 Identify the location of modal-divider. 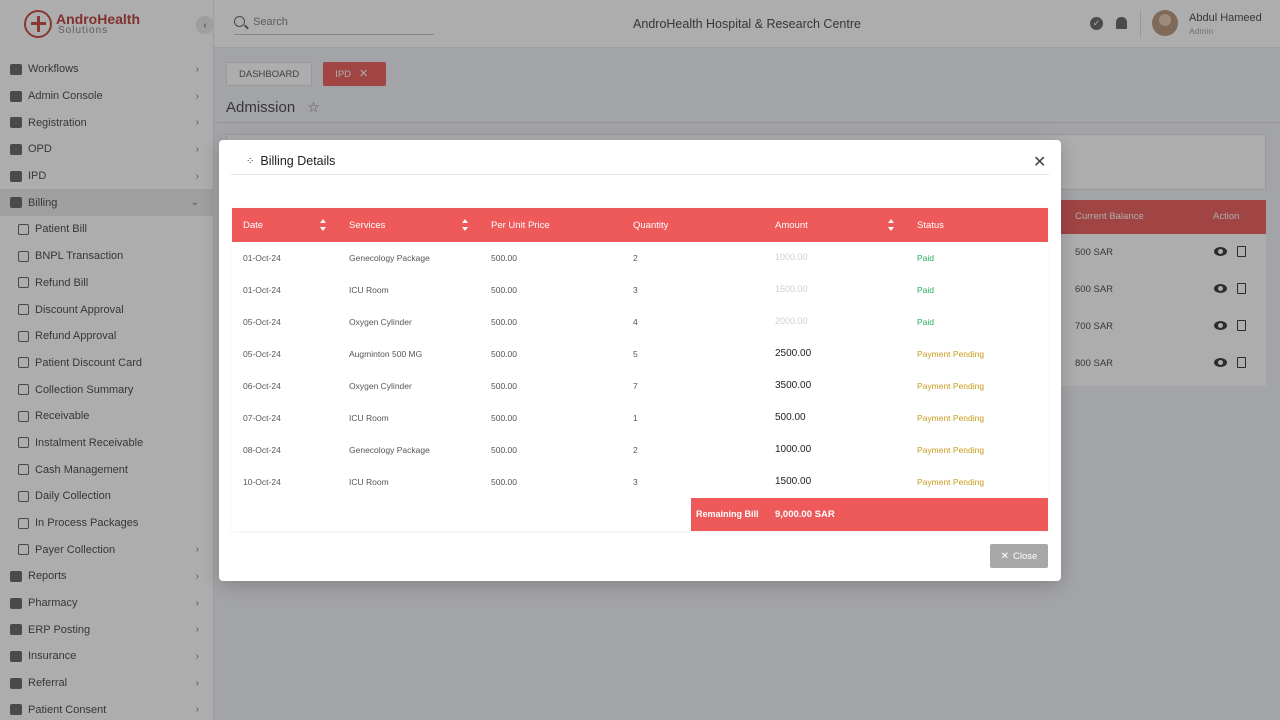
(640, 174).